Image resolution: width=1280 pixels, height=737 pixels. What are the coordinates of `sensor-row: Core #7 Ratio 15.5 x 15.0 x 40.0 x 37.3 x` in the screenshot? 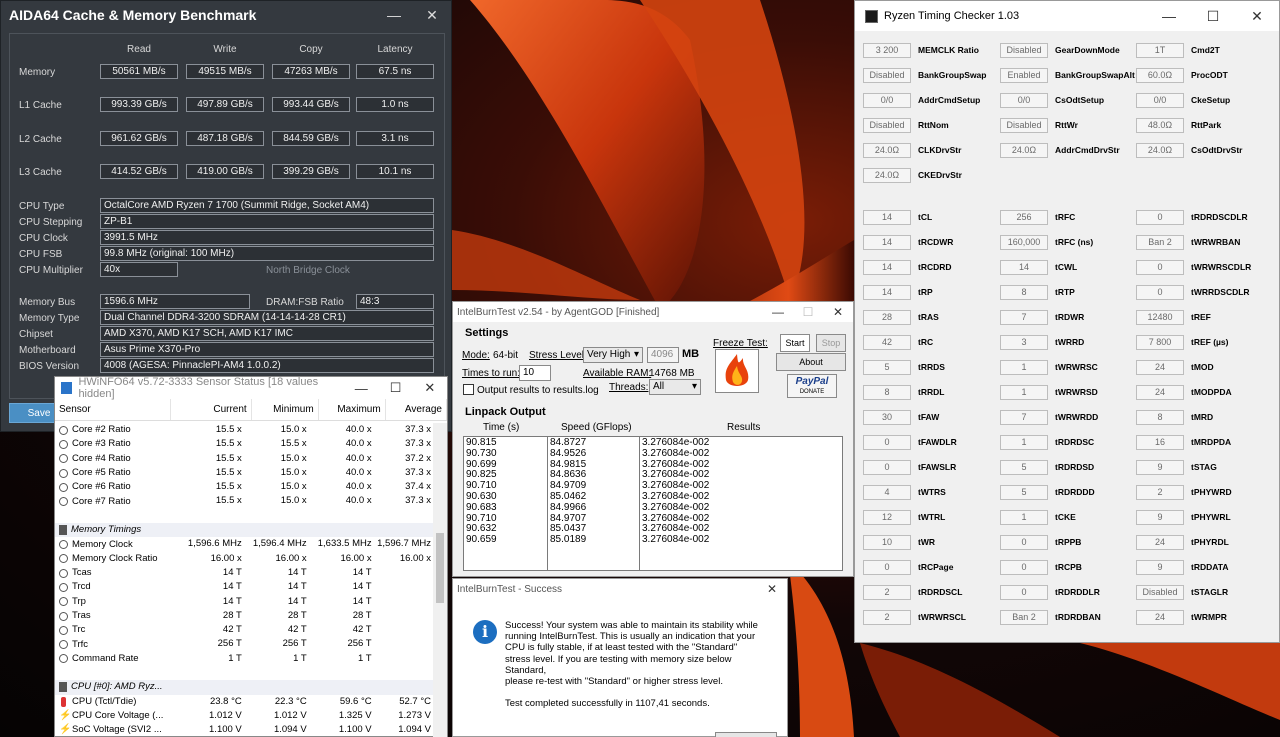 It's located at (245, 501).